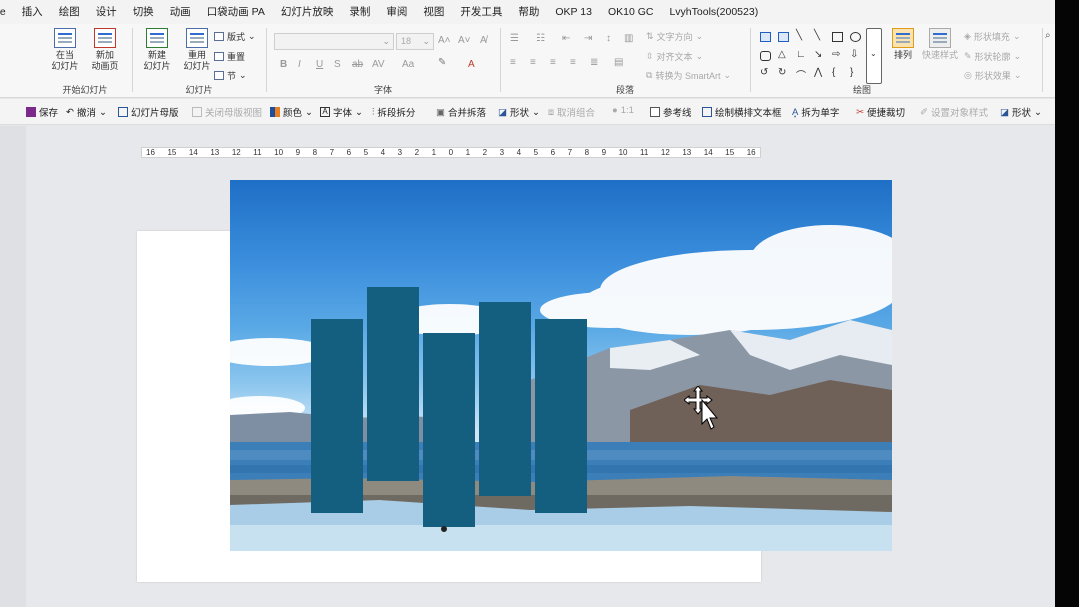  I want to click on connector-arrow-icon: ↘, so click(818, 54).